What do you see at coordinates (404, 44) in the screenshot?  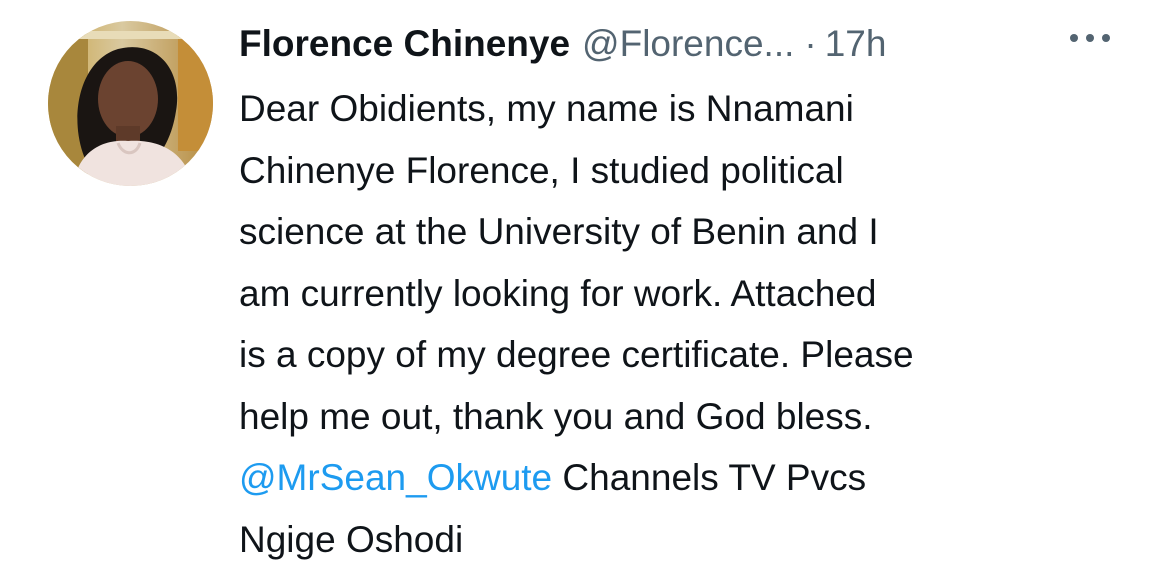 I see `display-name: Florence Chinenye` at bounding box center [404, 44].